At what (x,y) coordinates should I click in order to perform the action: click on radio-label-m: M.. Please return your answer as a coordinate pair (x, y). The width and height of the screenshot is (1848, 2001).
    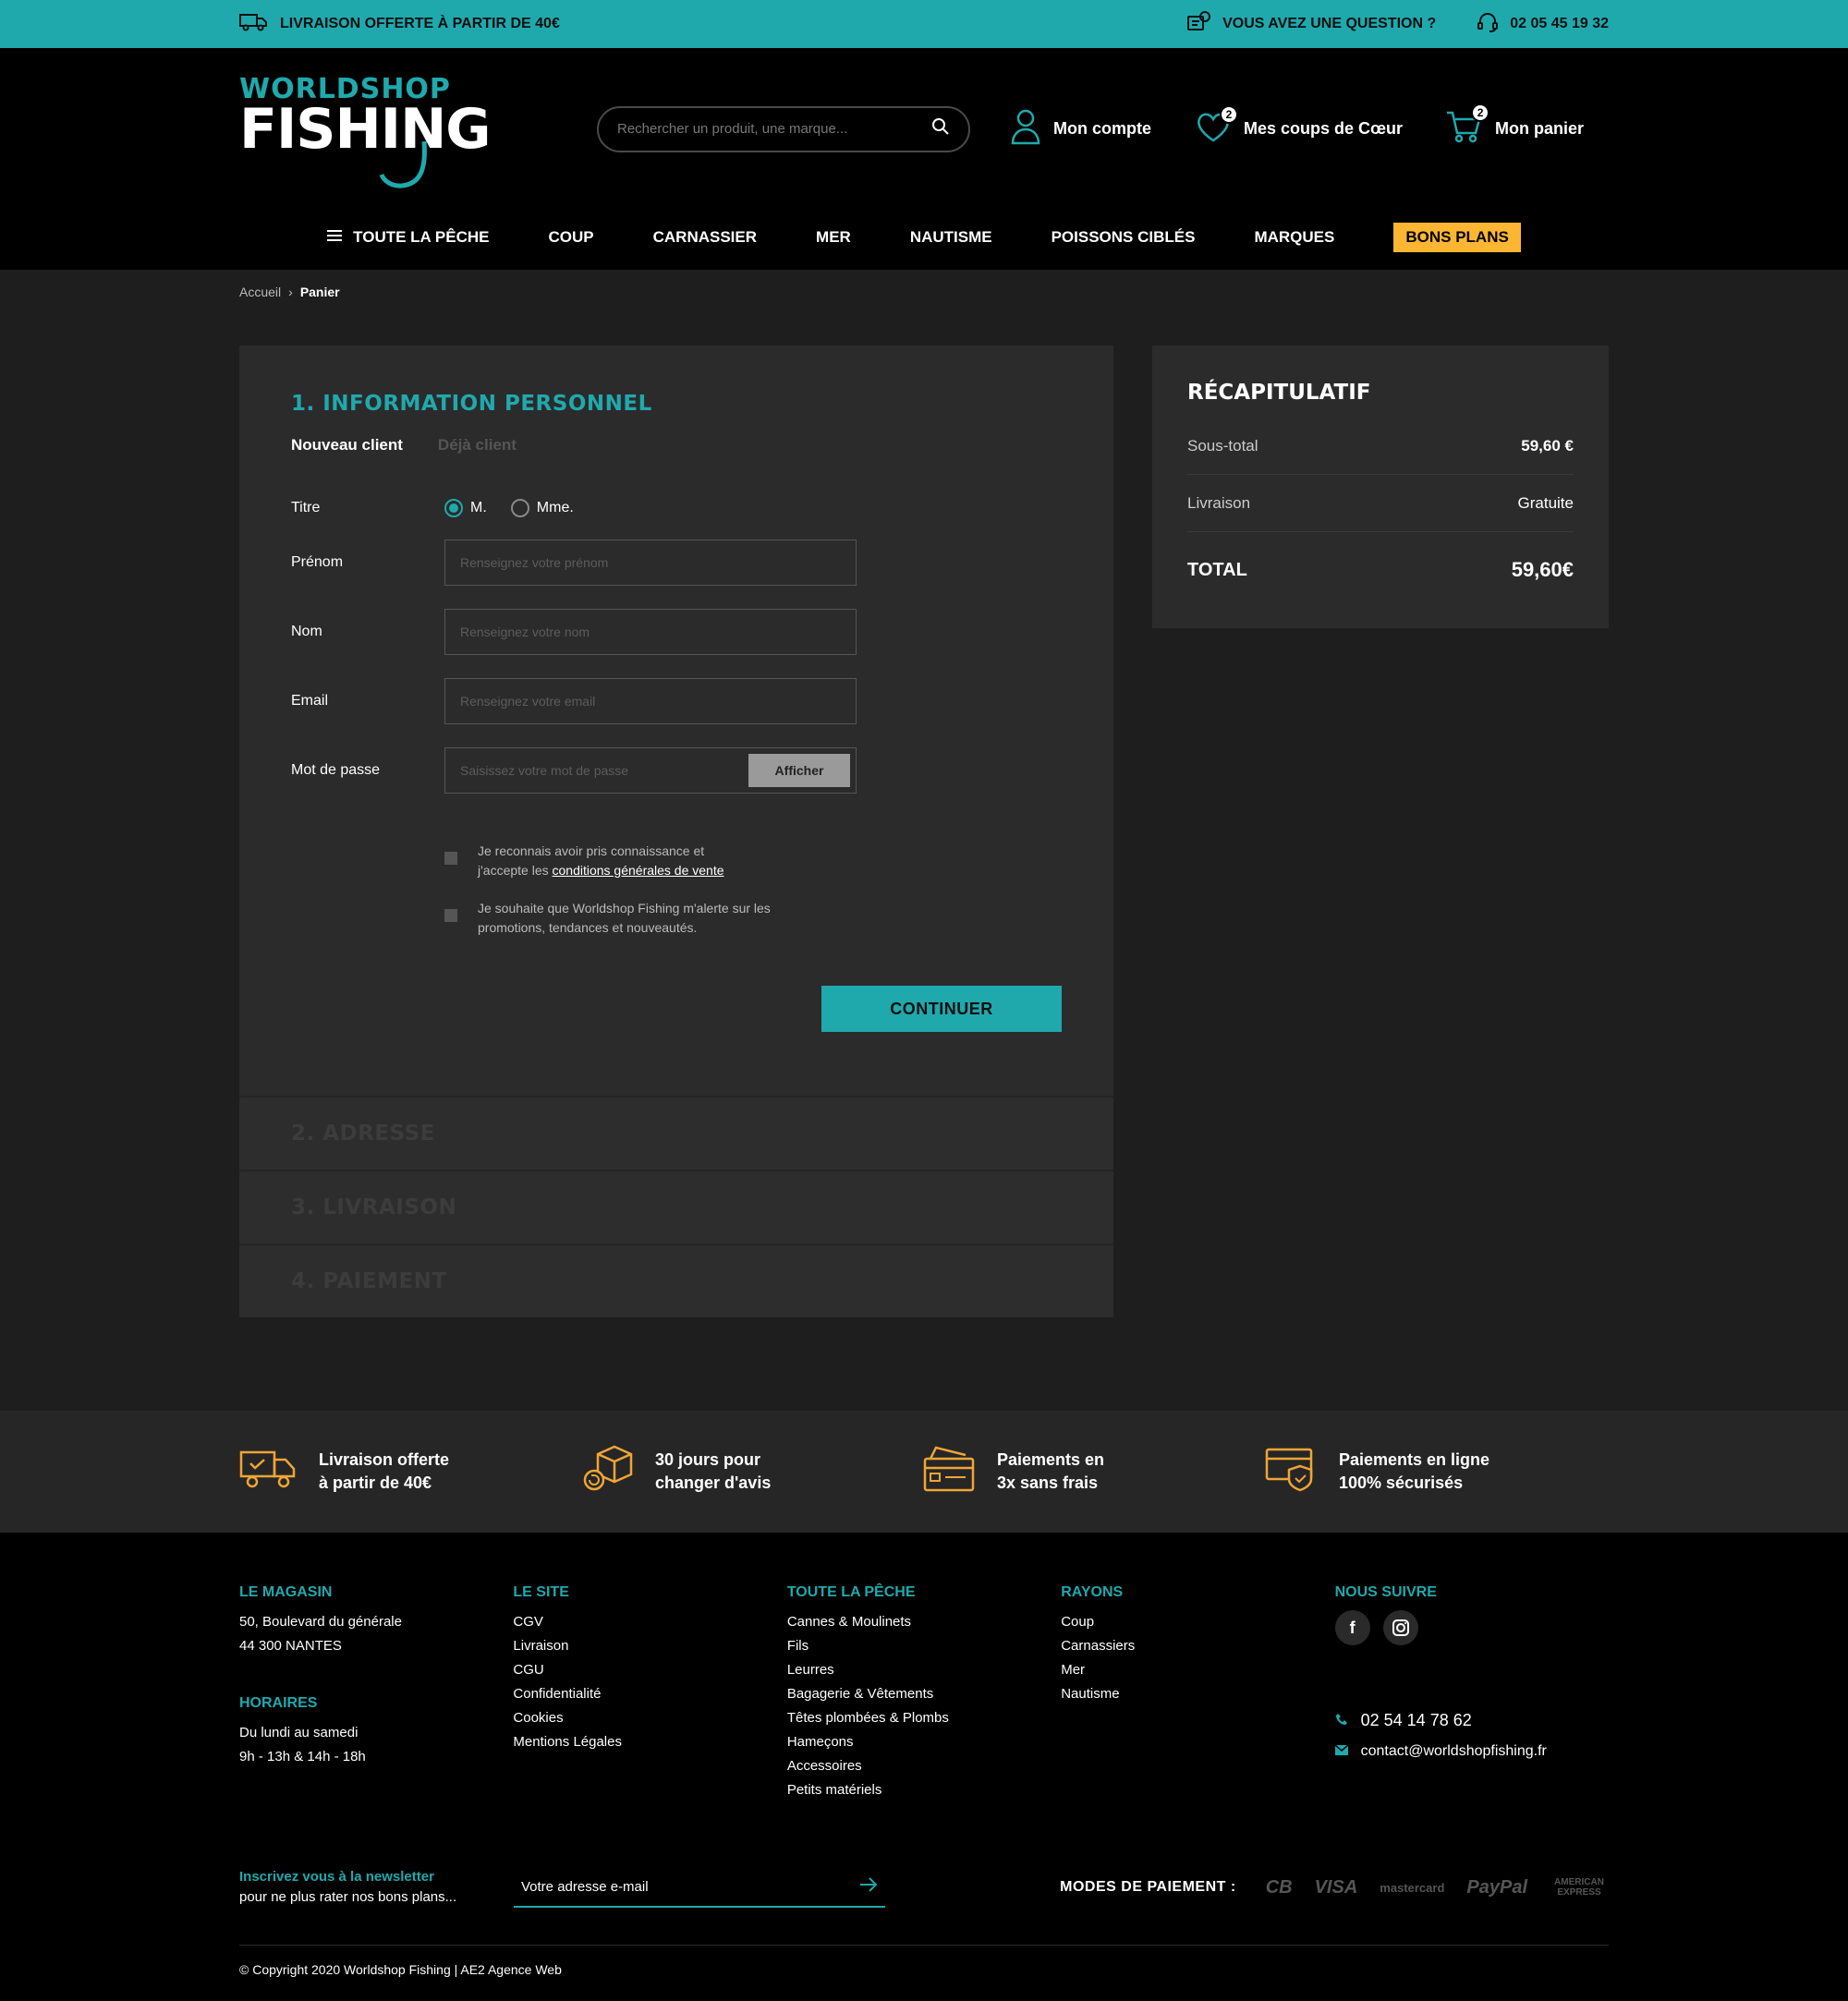
    Looking at the image, I should click on (479, 507).